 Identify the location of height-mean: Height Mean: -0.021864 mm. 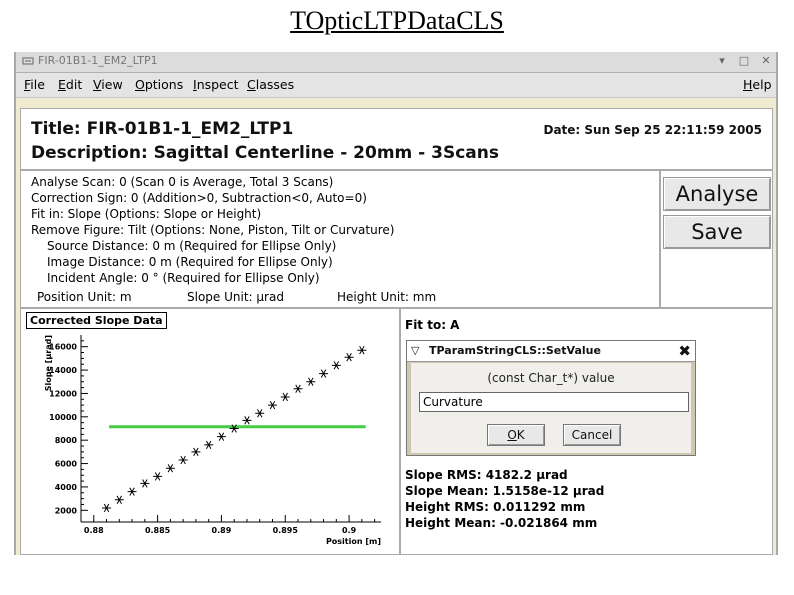
(501, 523).